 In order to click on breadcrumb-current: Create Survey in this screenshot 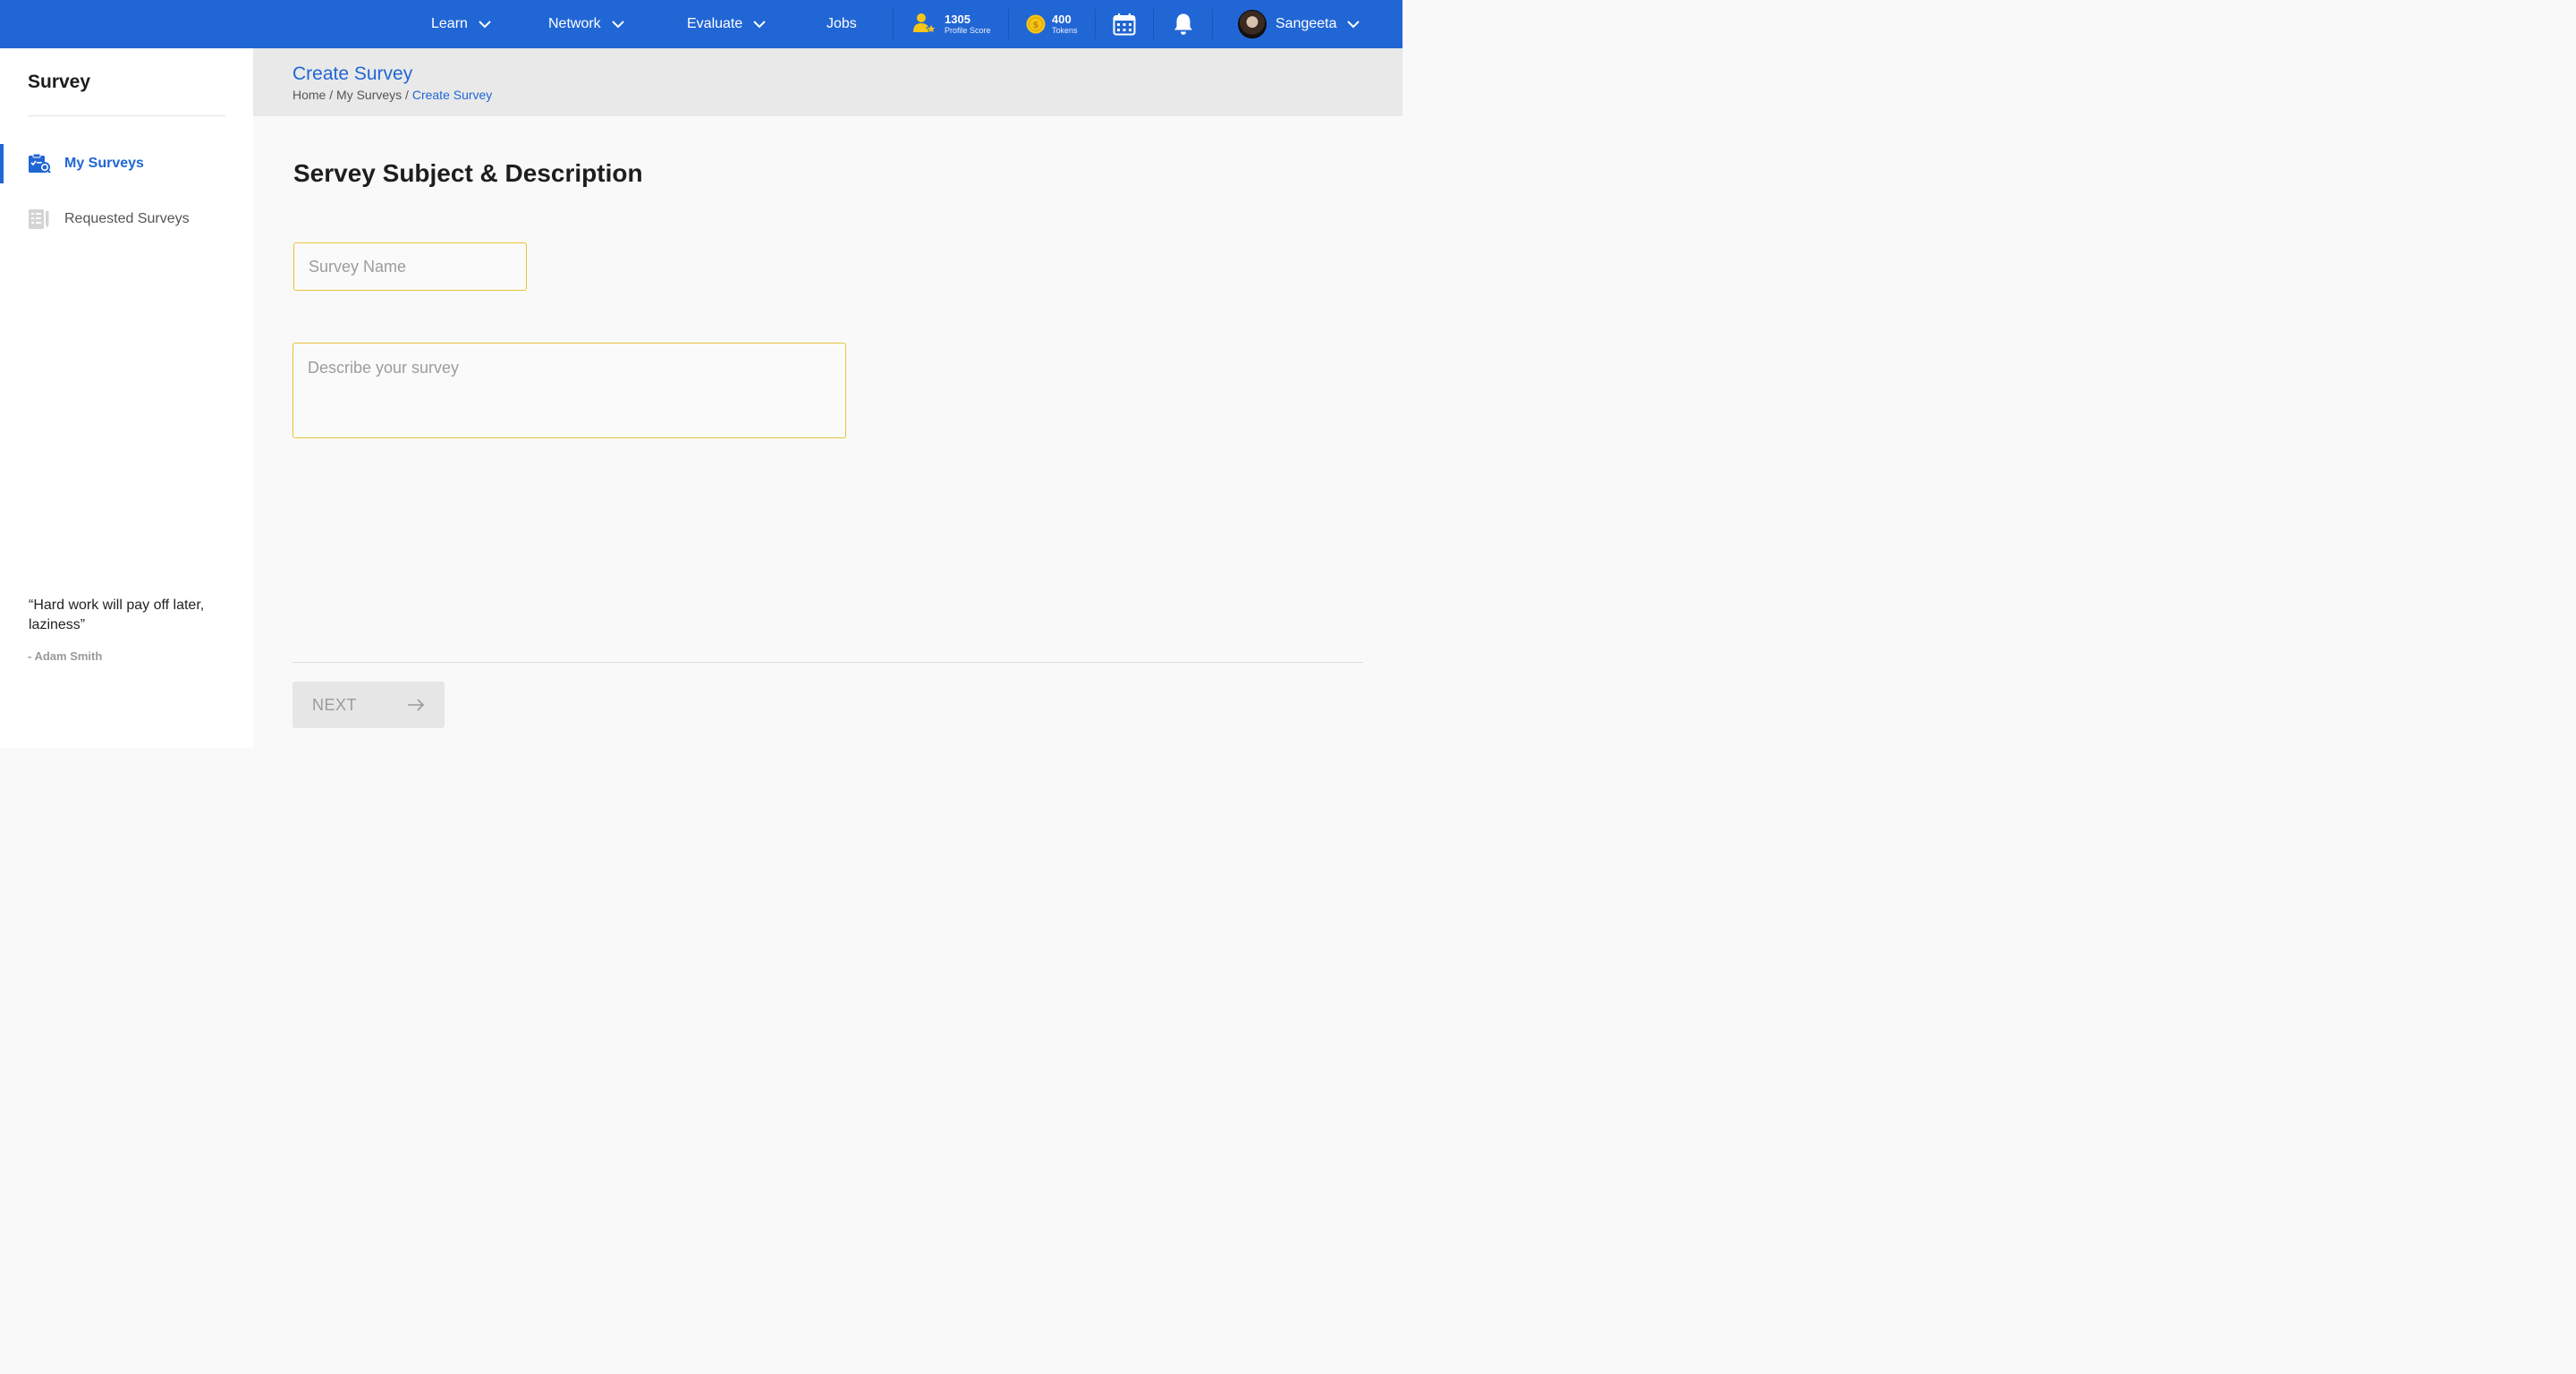, I will do `click(452, 95)`.